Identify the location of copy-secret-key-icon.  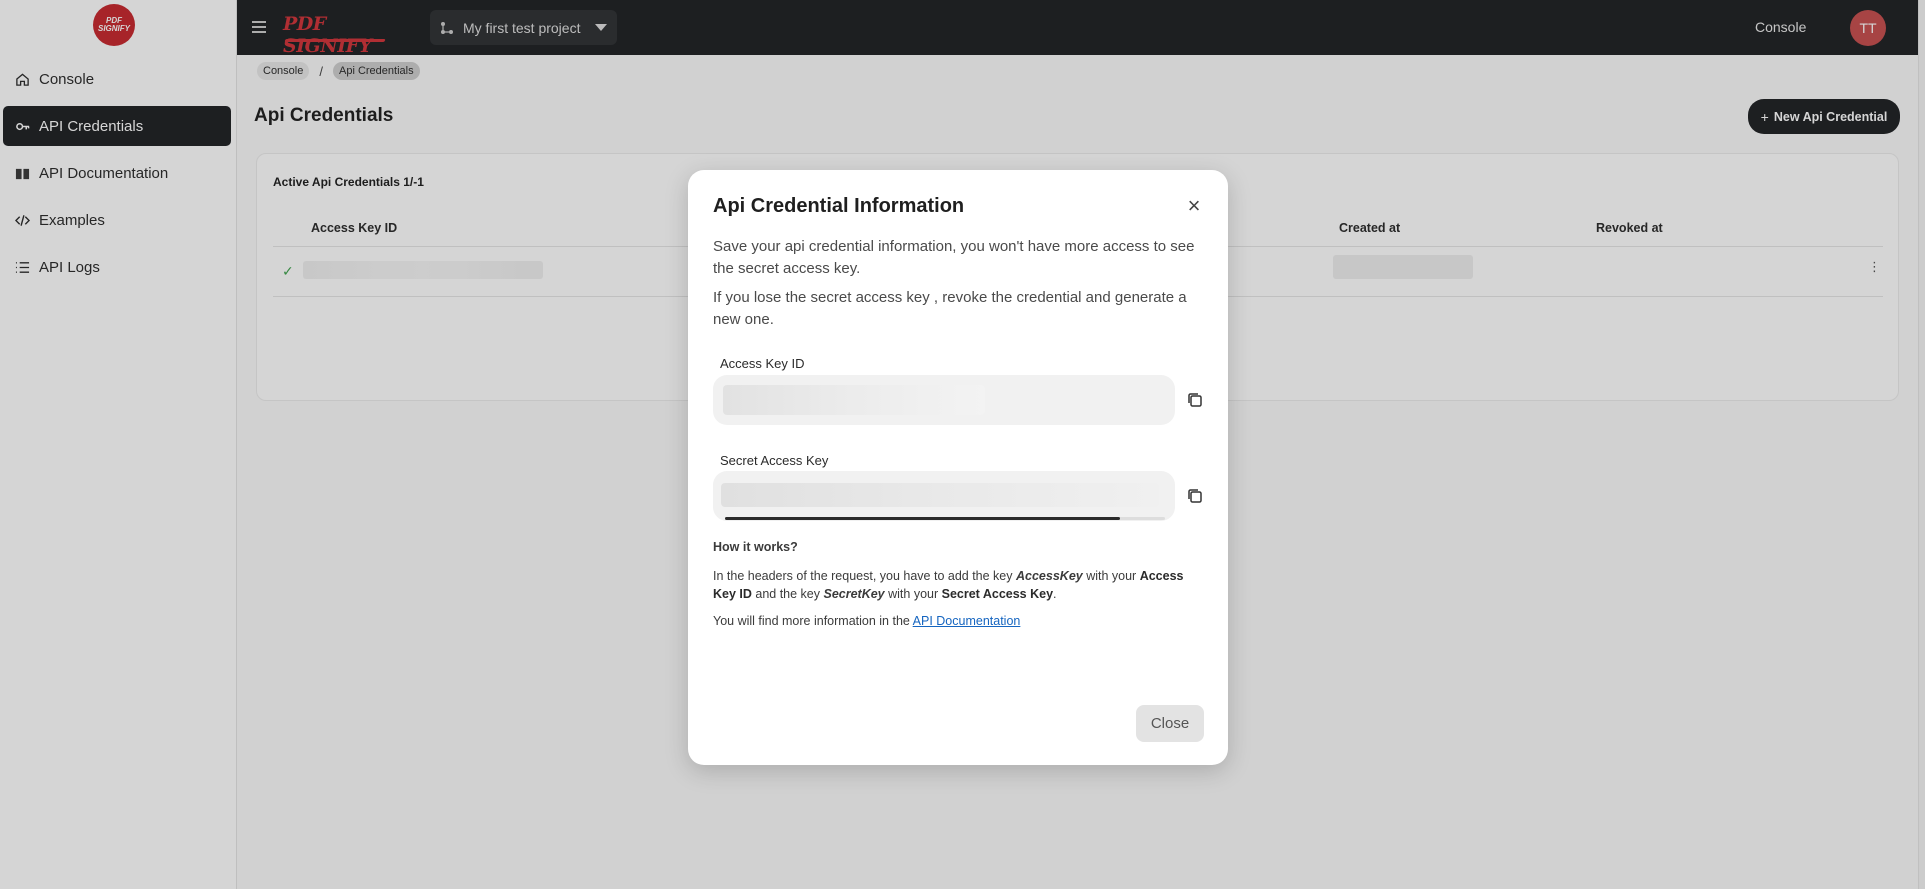
(1195, 496).